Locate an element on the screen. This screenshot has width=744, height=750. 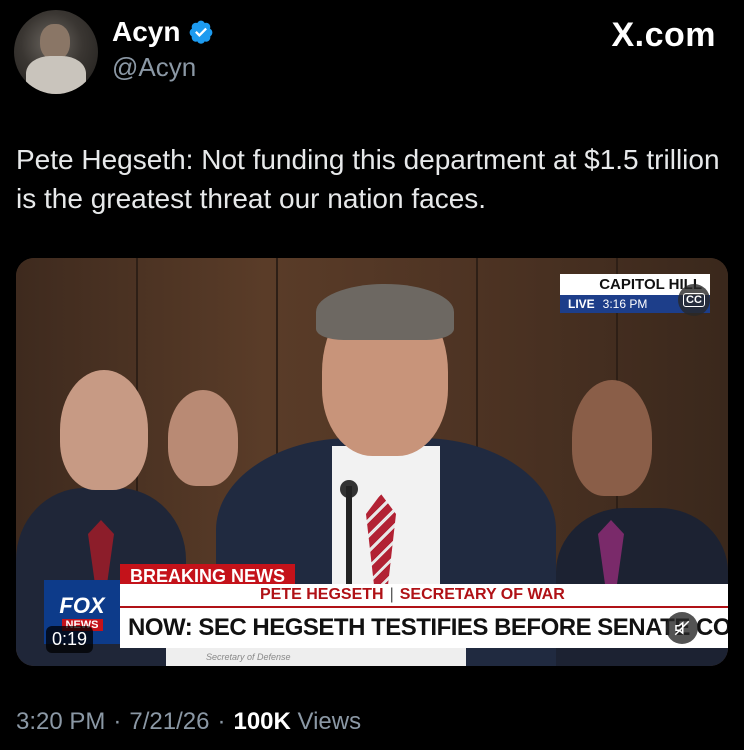
views-label: Views is located at coordinates (329, 721).